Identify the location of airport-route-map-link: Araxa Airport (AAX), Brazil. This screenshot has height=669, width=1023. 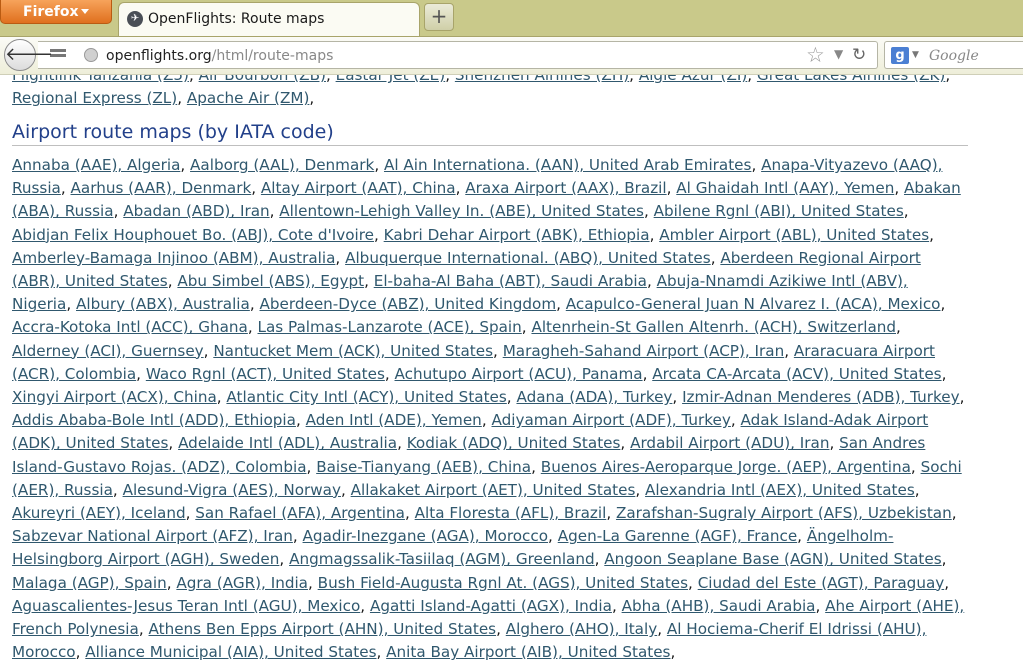
(565, 188).